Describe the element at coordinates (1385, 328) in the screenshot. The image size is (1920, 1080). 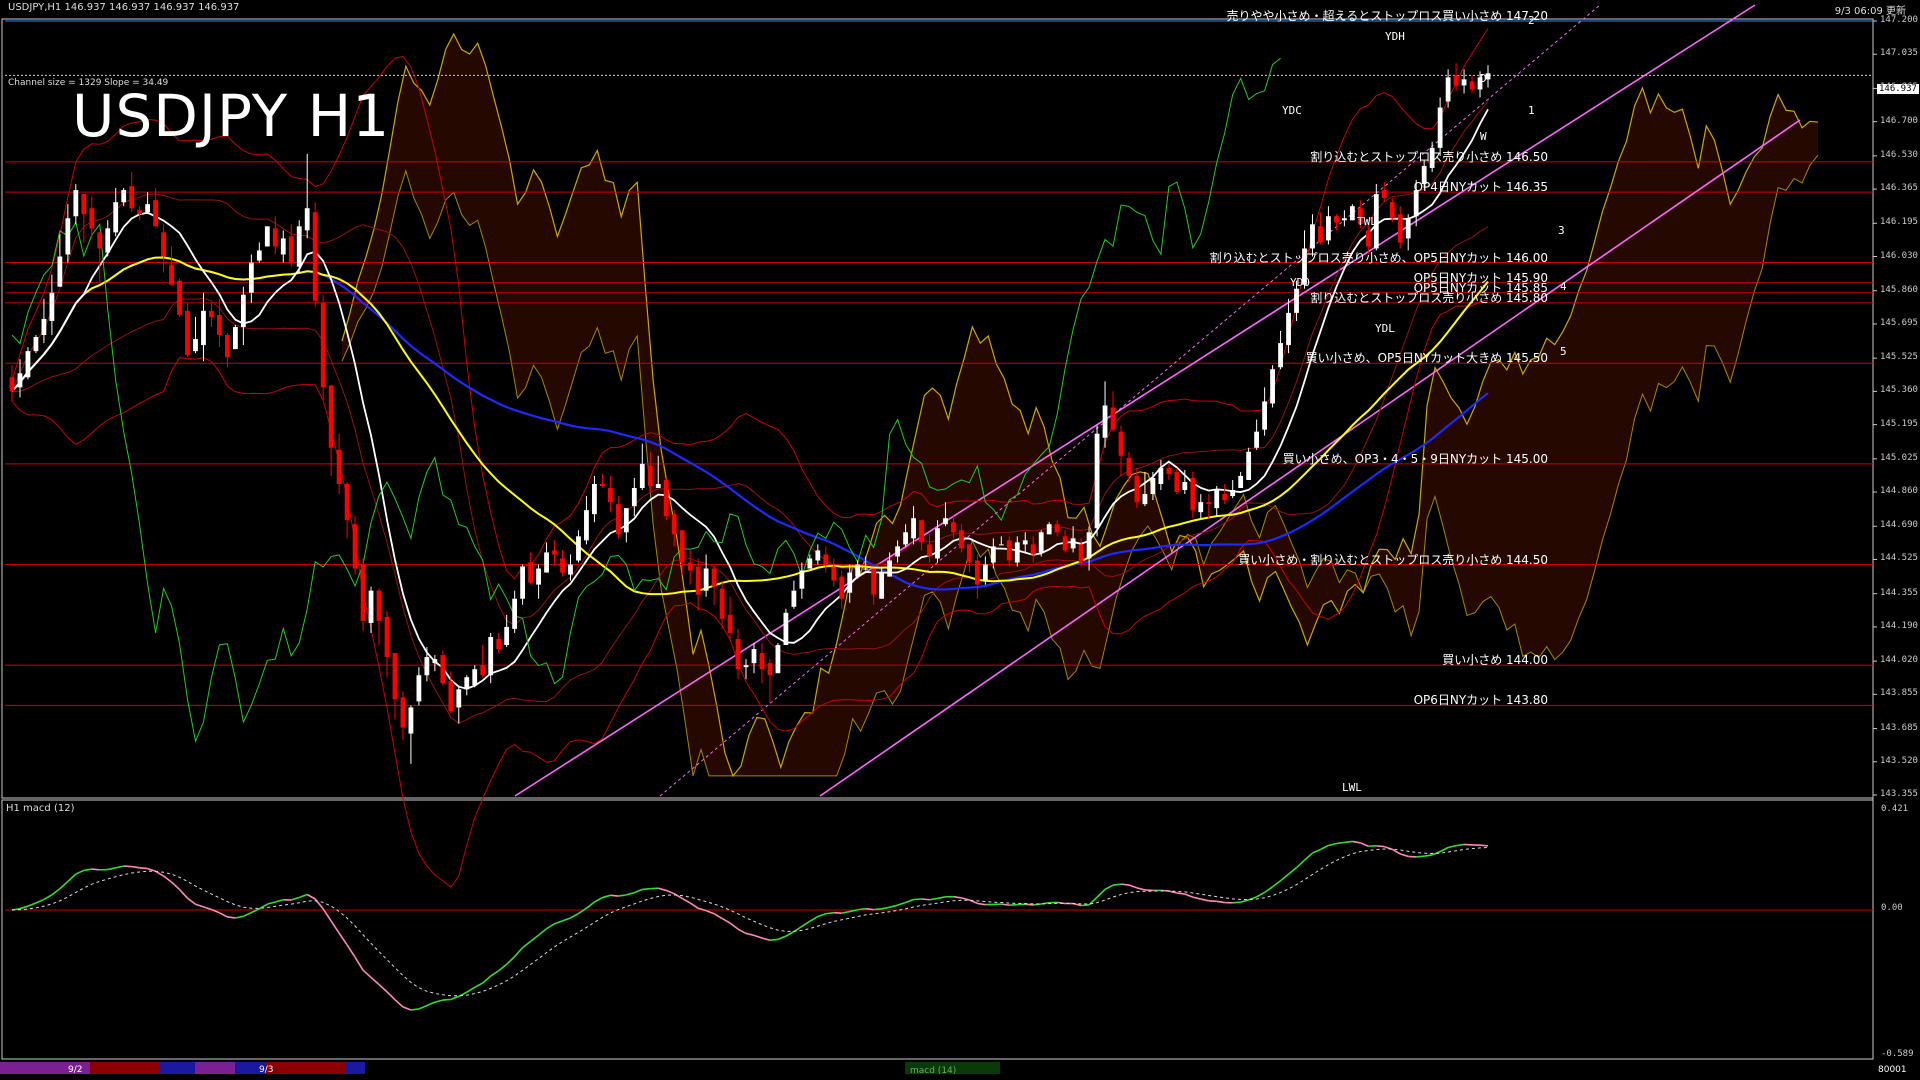
I see `marker-label-3: YDL` at that location.